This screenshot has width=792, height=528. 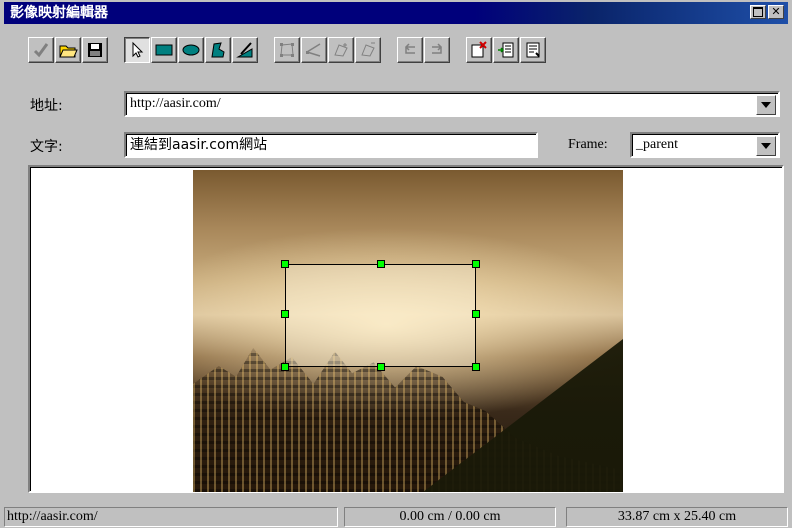 I want to click on add-point-button, so click(x=314, y=50).